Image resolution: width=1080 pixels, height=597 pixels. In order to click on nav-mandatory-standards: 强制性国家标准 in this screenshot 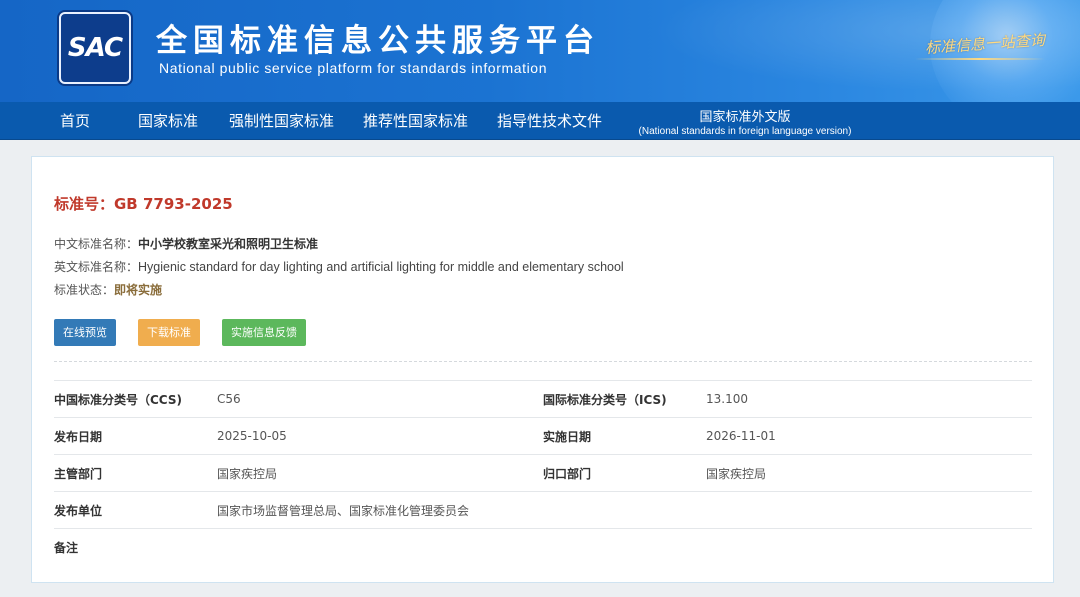, I will do `click(281, 121)`.